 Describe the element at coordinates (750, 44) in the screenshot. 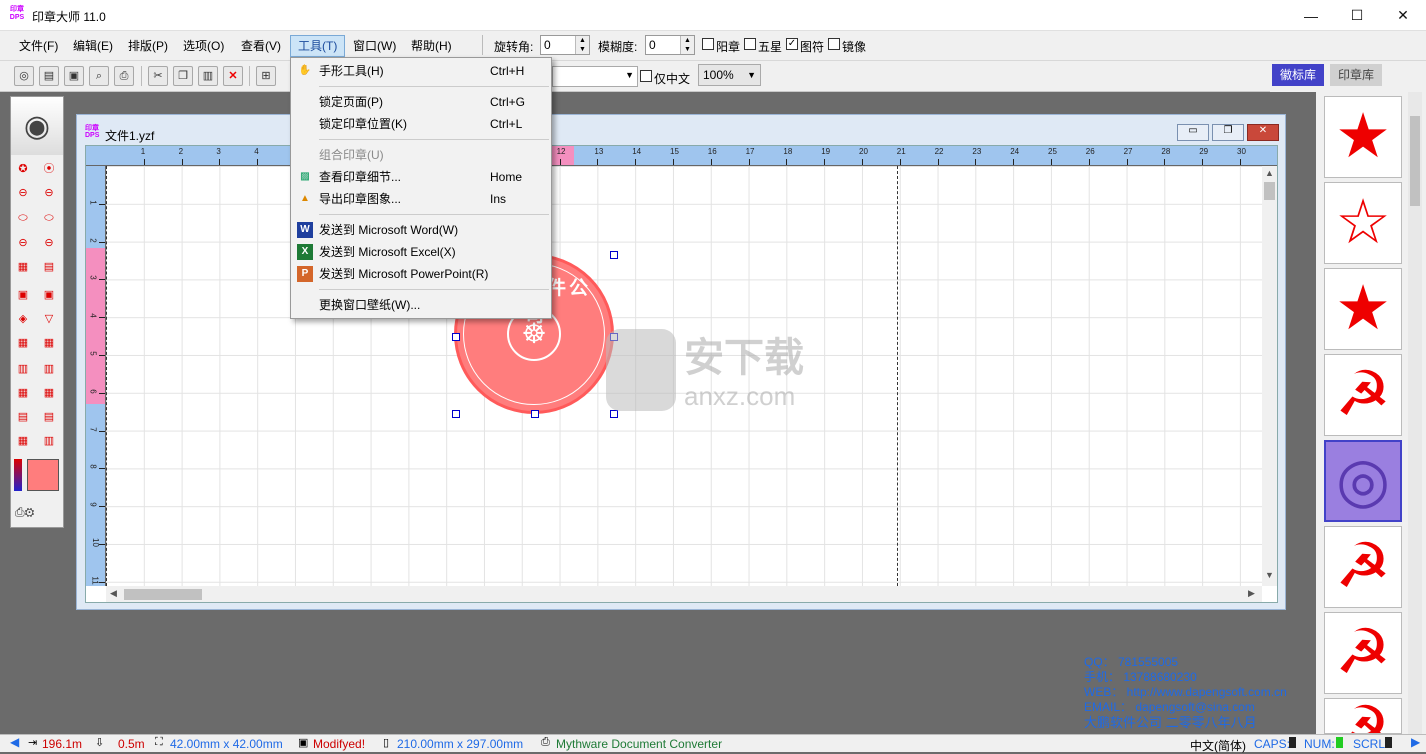

I see `five-star-checkbox` at that location.